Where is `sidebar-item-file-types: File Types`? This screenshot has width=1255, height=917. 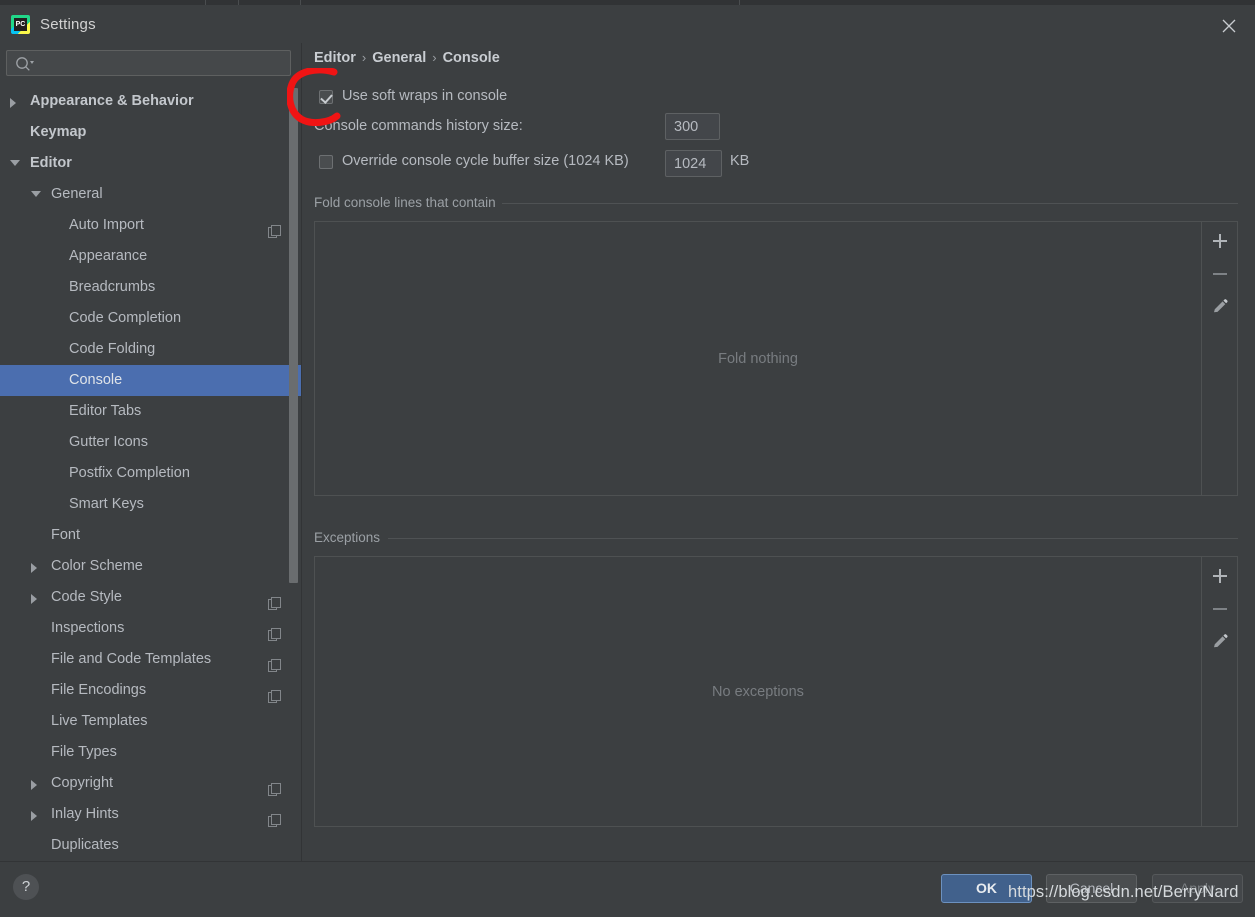
sidebar-item-file-types: File Types is located at coordinates (150, 752).